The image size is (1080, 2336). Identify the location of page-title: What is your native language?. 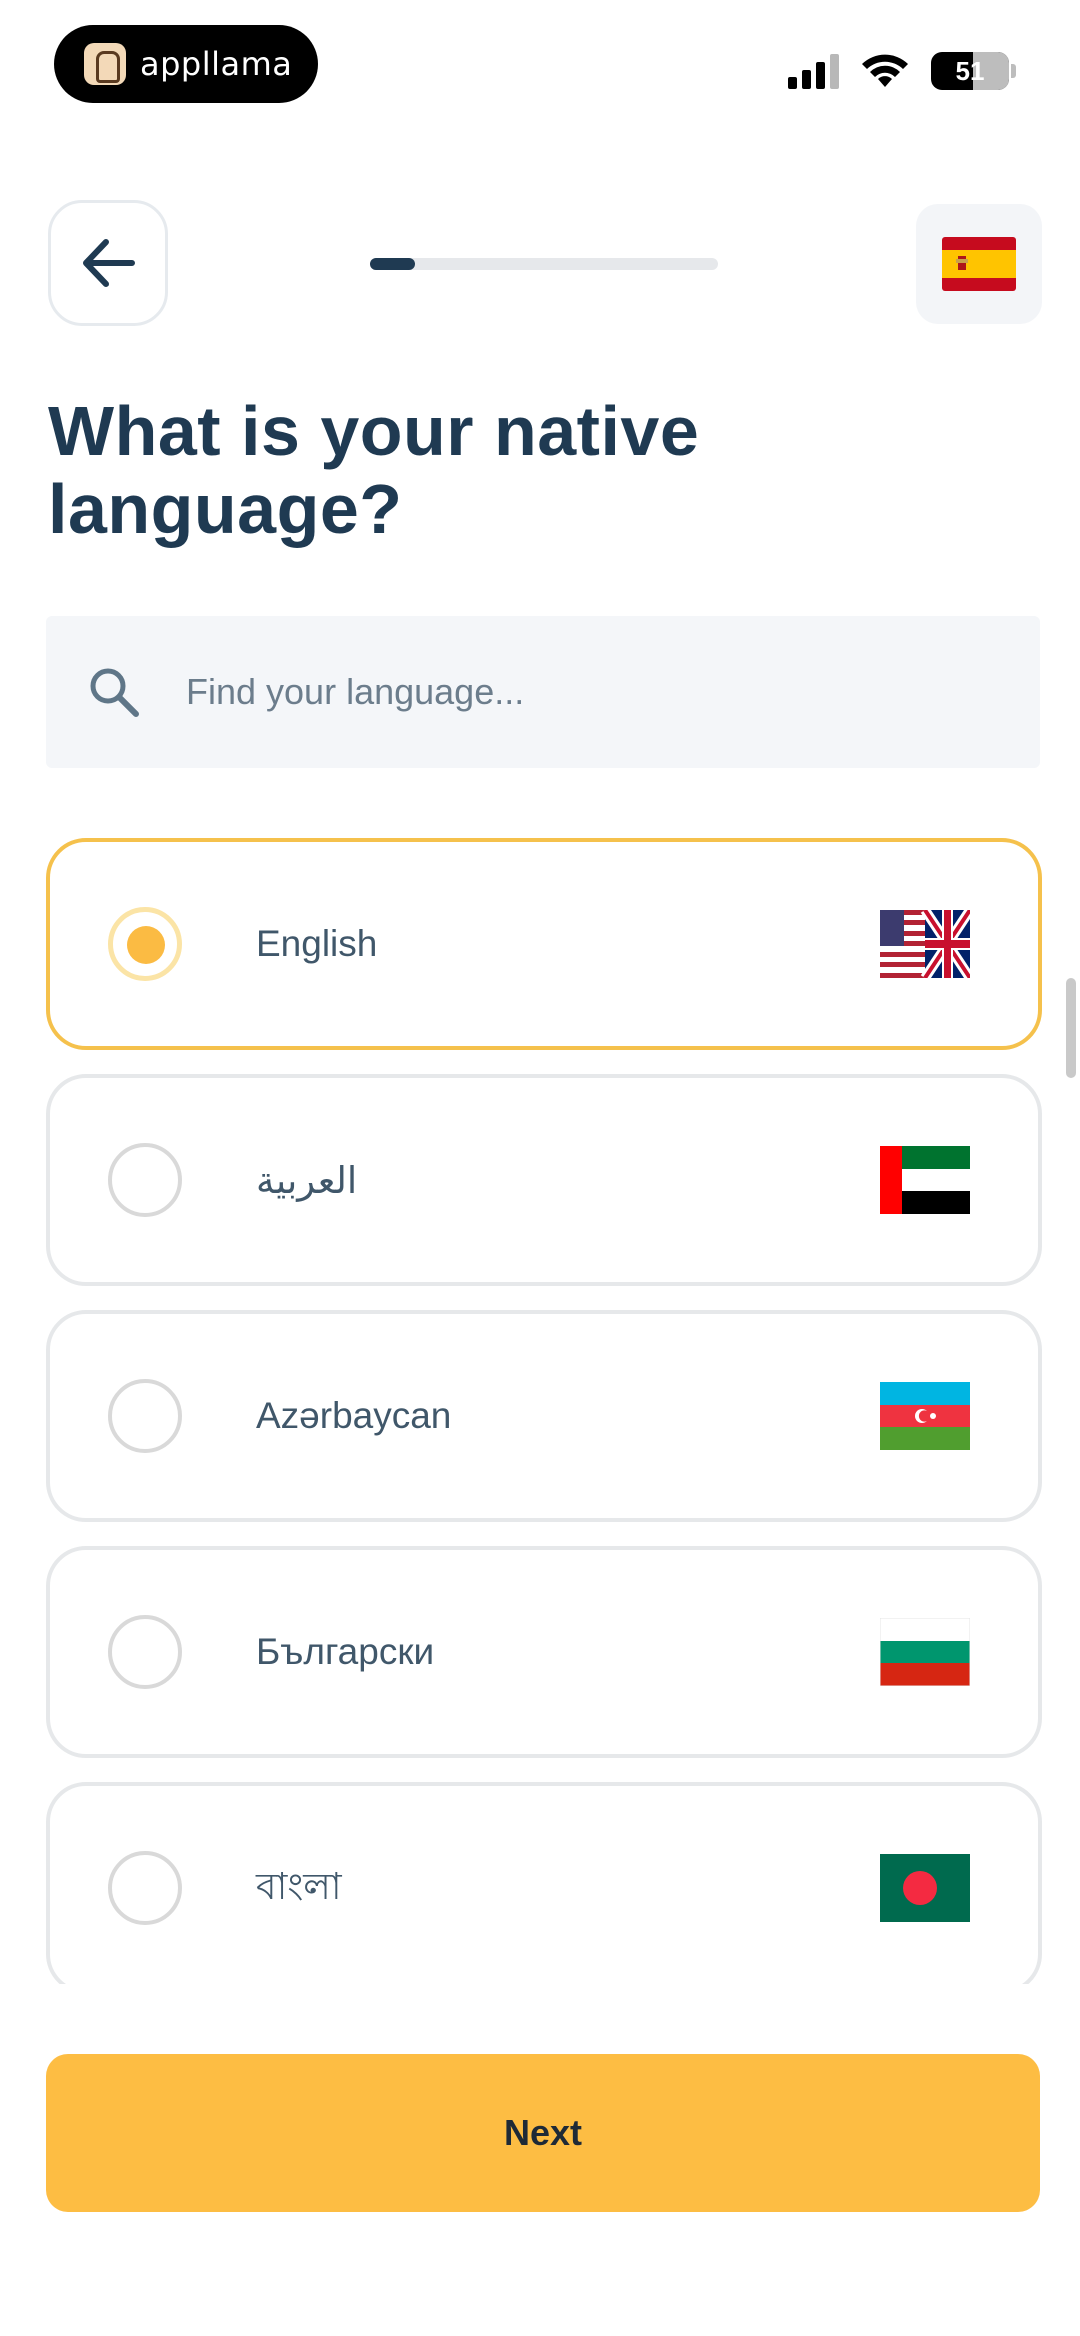
(374, 470).